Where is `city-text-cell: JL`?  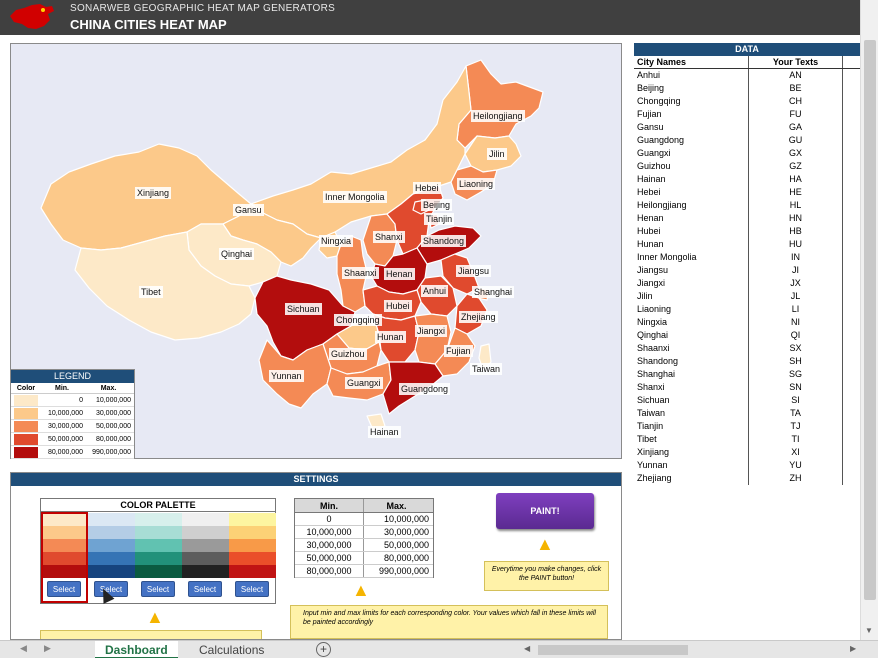 city-text-cell: JL is located at coordinates (796, 296).